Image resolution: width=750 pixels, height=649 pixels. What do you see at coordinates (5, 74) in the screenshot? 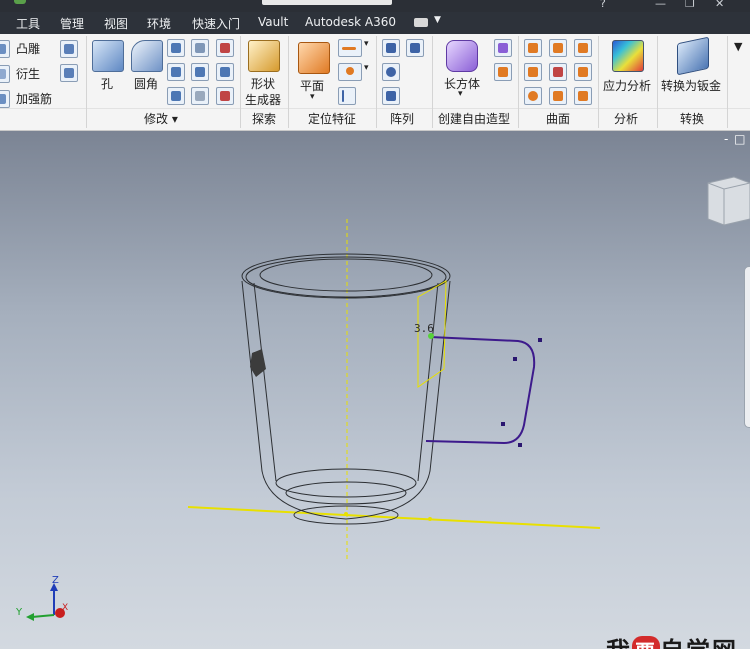
I see `derive-icon` at bounding box center [5, 74].